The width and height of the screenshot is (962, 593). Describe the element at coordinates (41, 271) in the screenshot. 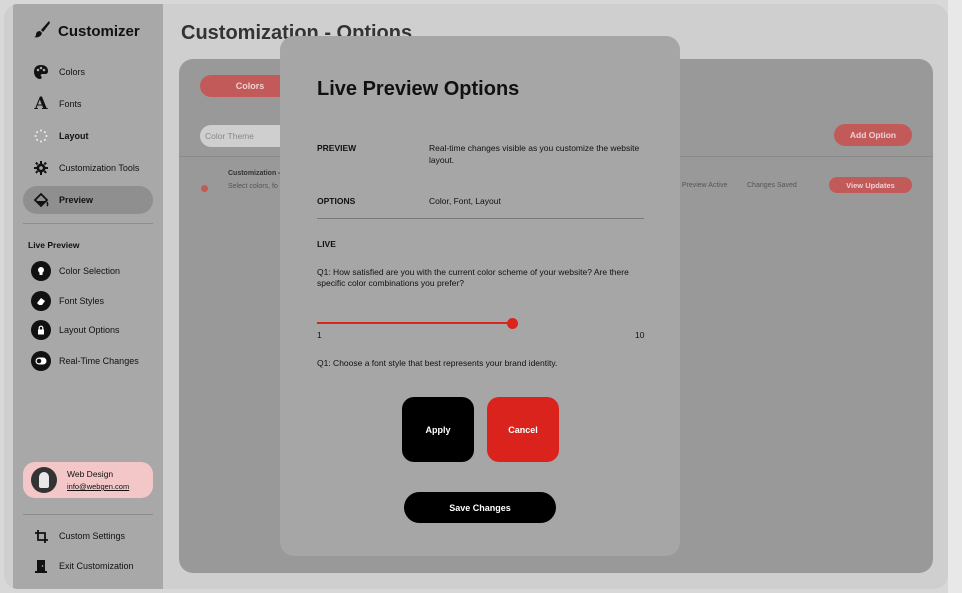

I see `bulb-icon` at that location.